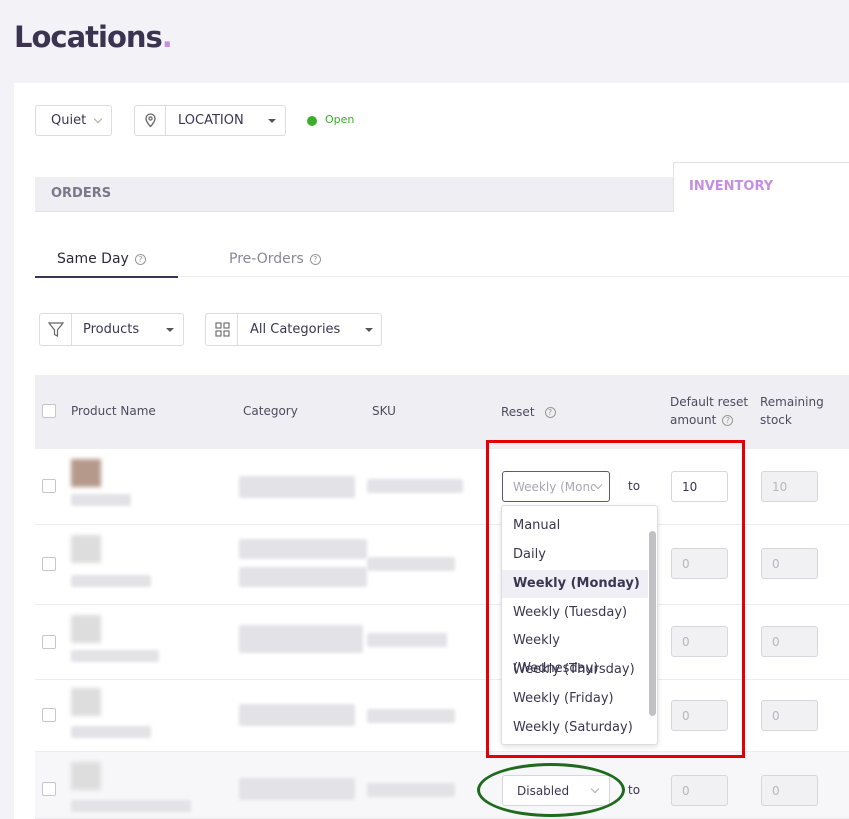  What do you see at coordinates (789, 715) in the screenshot?
I see `remaining-stock-input-row4: 0` at bounding box center [789, 715].